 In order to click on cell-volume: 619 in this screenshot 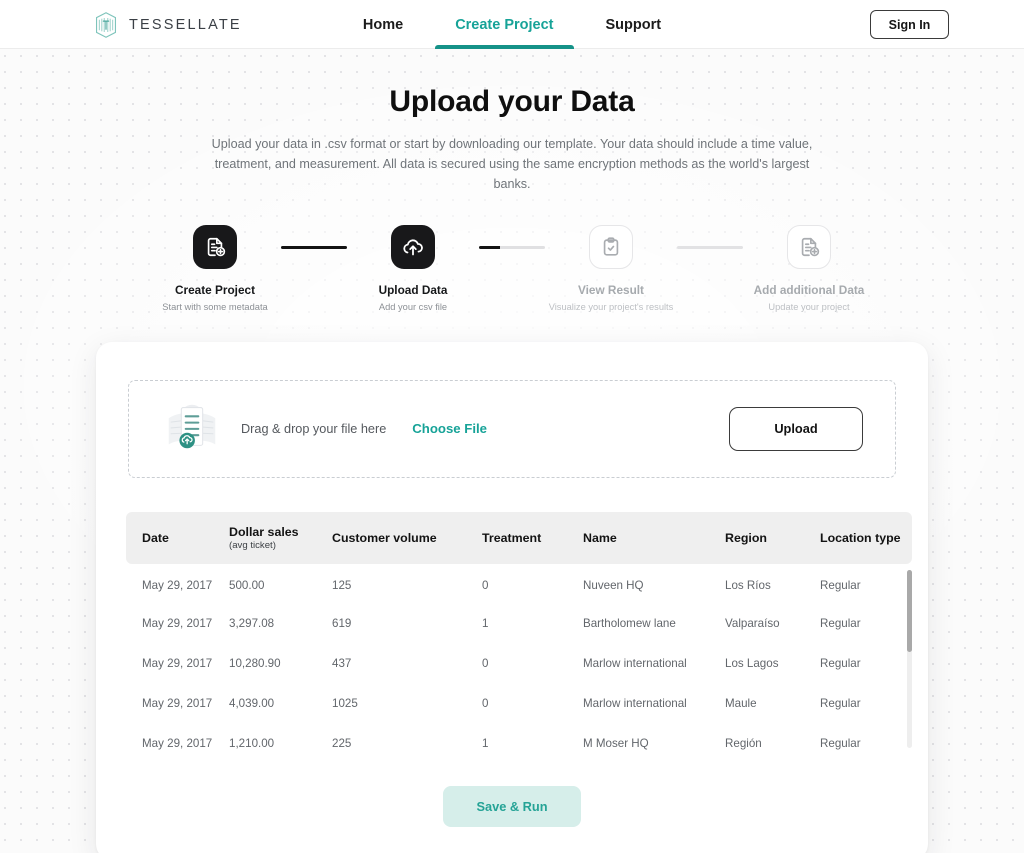, I will do `click(342, 624)`.